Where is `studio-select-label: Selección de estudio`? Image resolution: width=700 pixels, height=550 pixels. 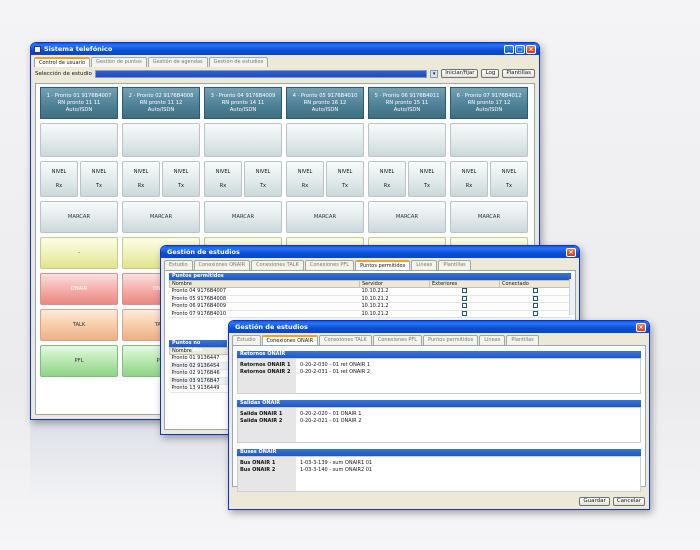 studio-select-label: Selección de estudio is located at coordinates (63, 73).